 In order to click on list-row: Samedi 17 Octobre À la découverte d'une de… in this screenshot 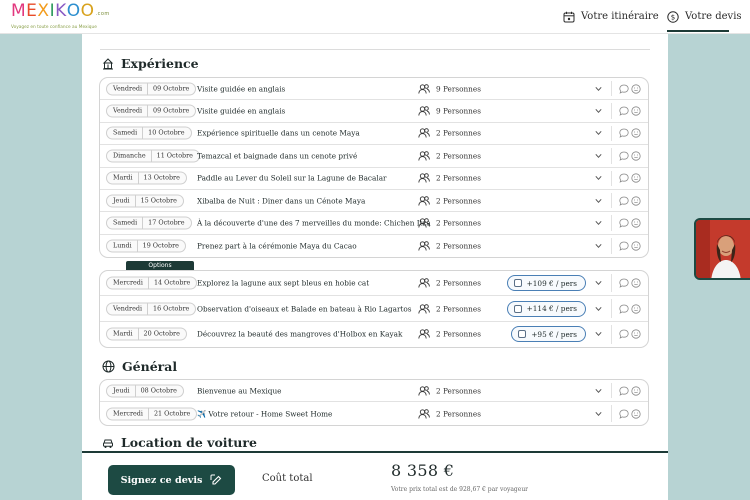, I will do `click(374, 223)`.